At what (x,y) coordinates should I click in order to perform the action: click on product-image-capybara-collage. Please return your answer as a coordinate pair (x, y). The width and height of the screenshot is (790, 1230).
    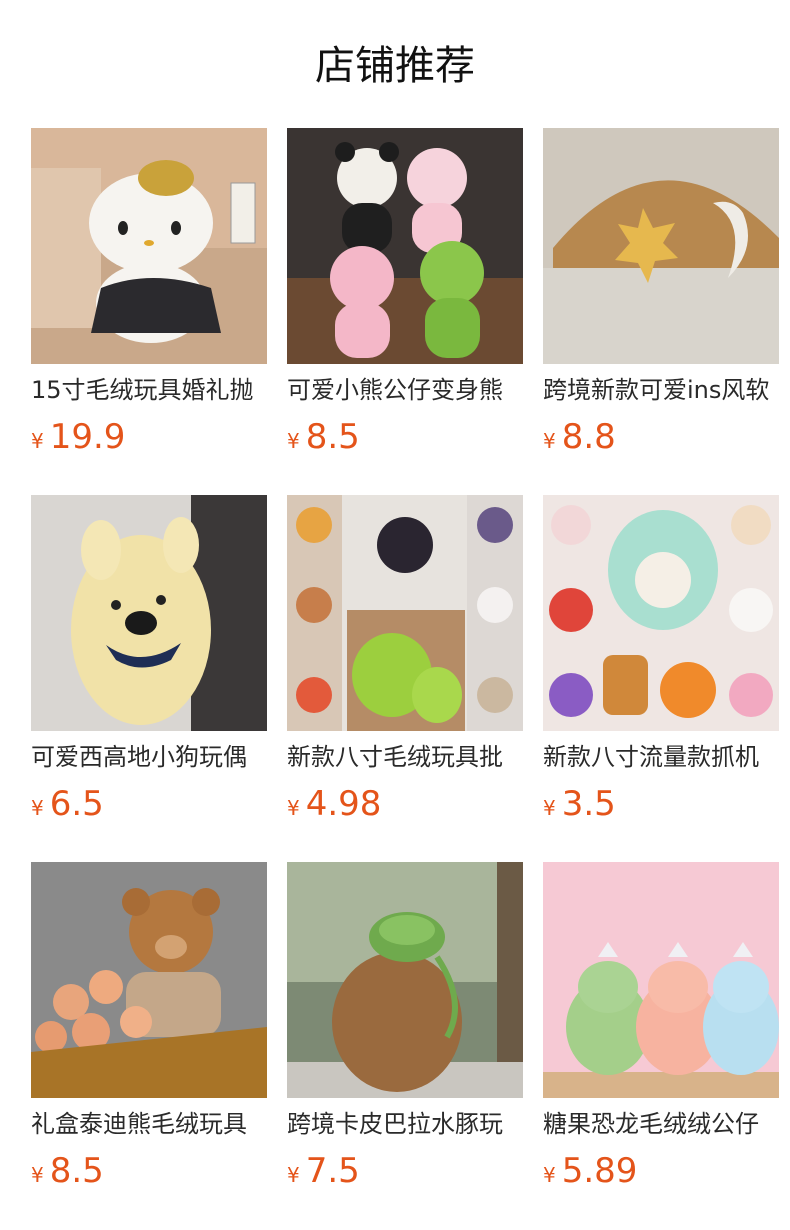
    Looking at the image, I should click on (405, 613).